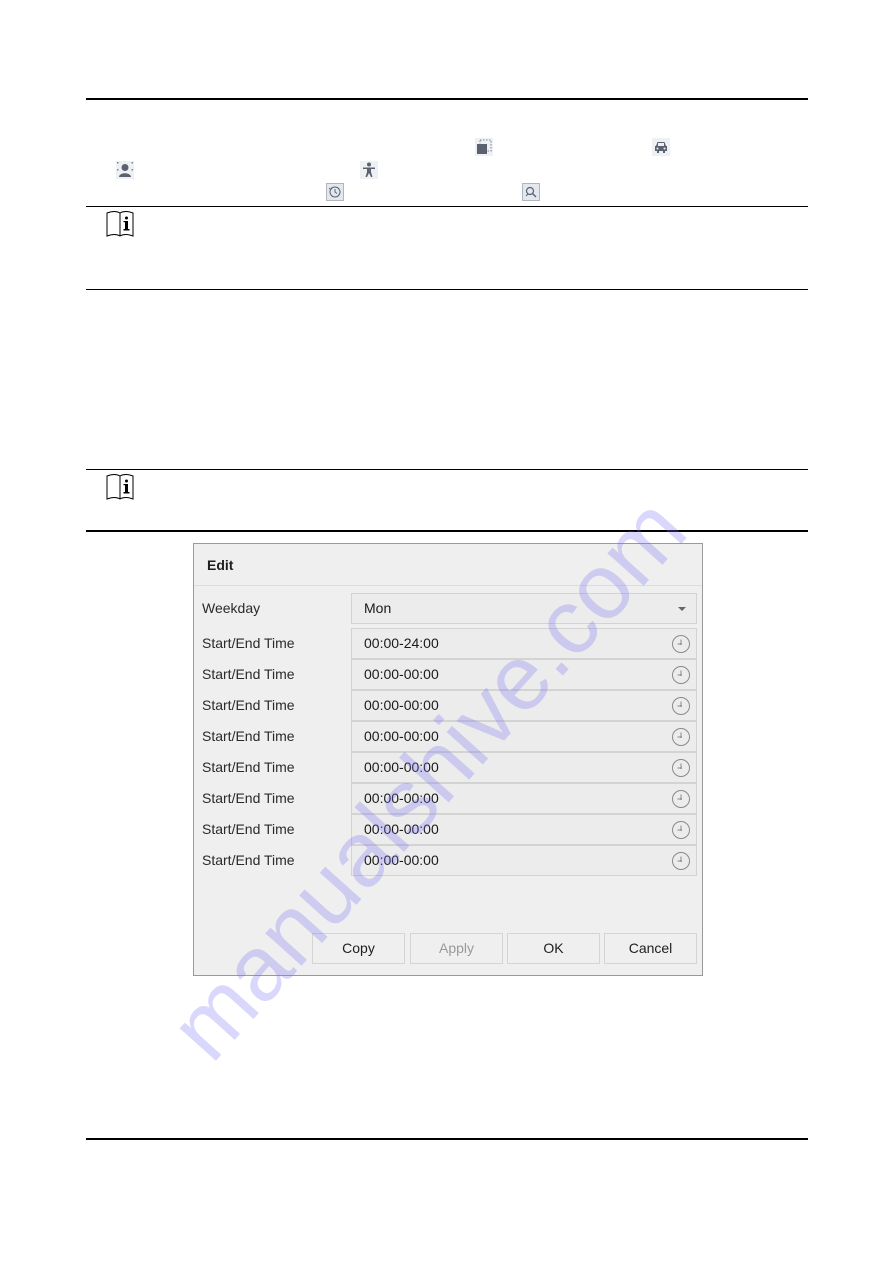 The width and height of the screenshot is (886, 1264). I want to click on dialog-title: Edit, so click(220, 564).